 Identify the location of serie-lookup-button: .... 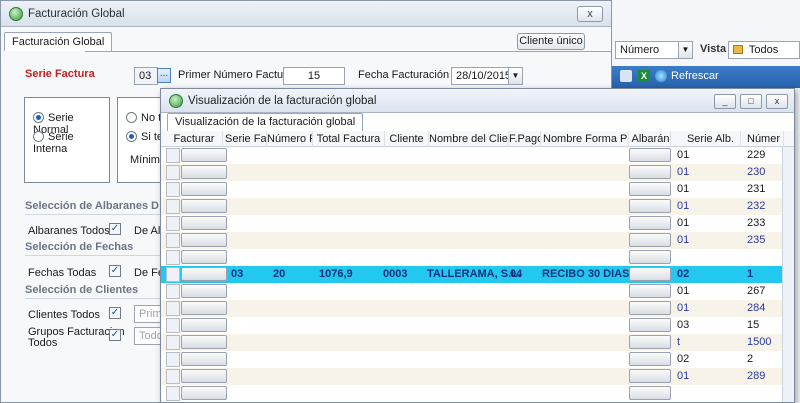
(164, 75).